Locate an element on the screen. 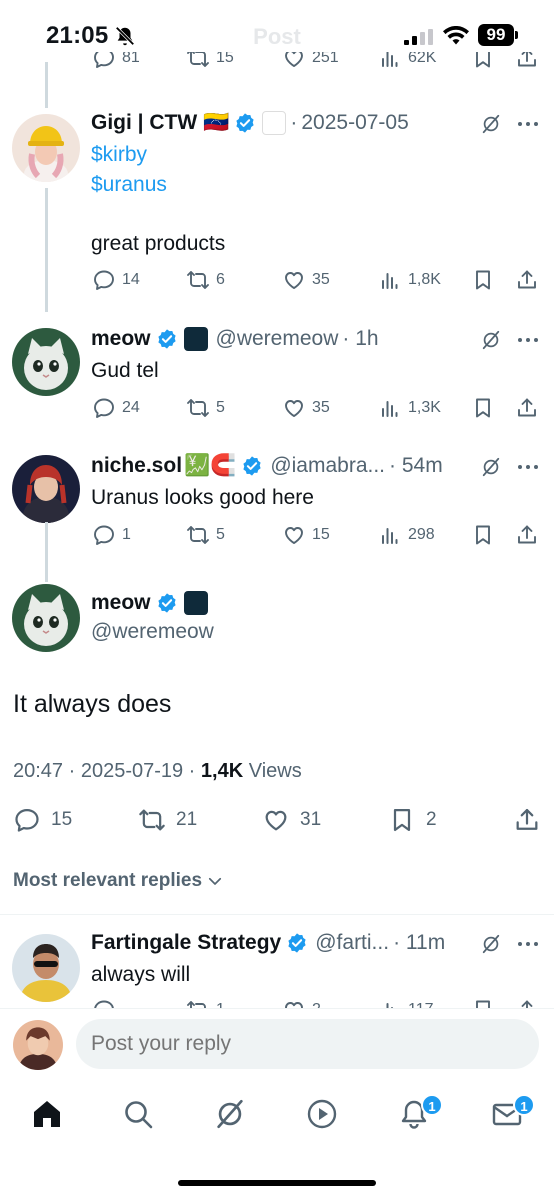 This screenshot has width=554, height=1199. notifications-badge: 1 is located at coordinates (432, 1105).